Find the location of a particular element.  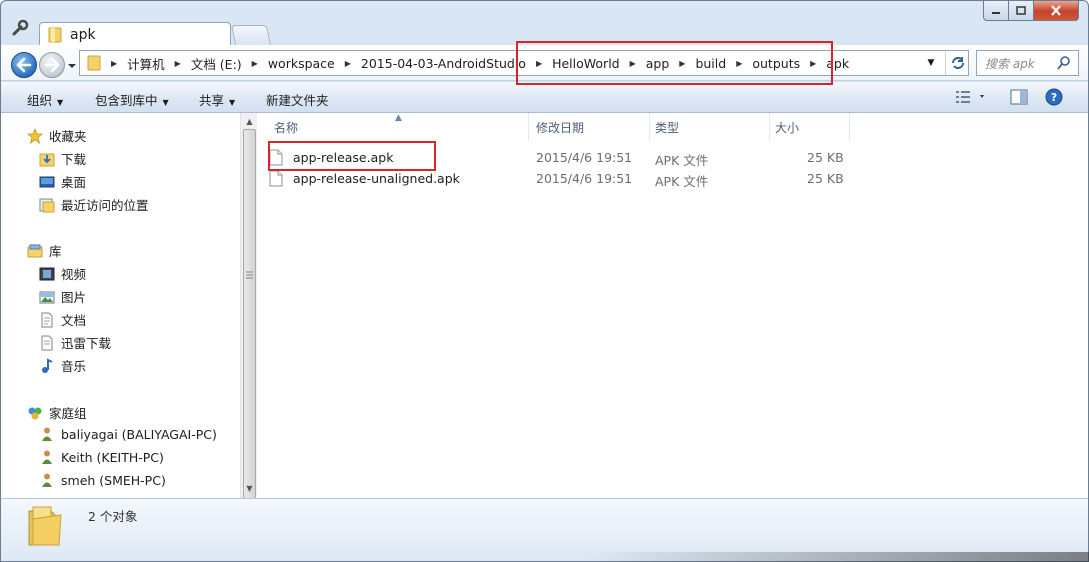

share-button: 共享 ▼ is located at coordinates (217, 99).